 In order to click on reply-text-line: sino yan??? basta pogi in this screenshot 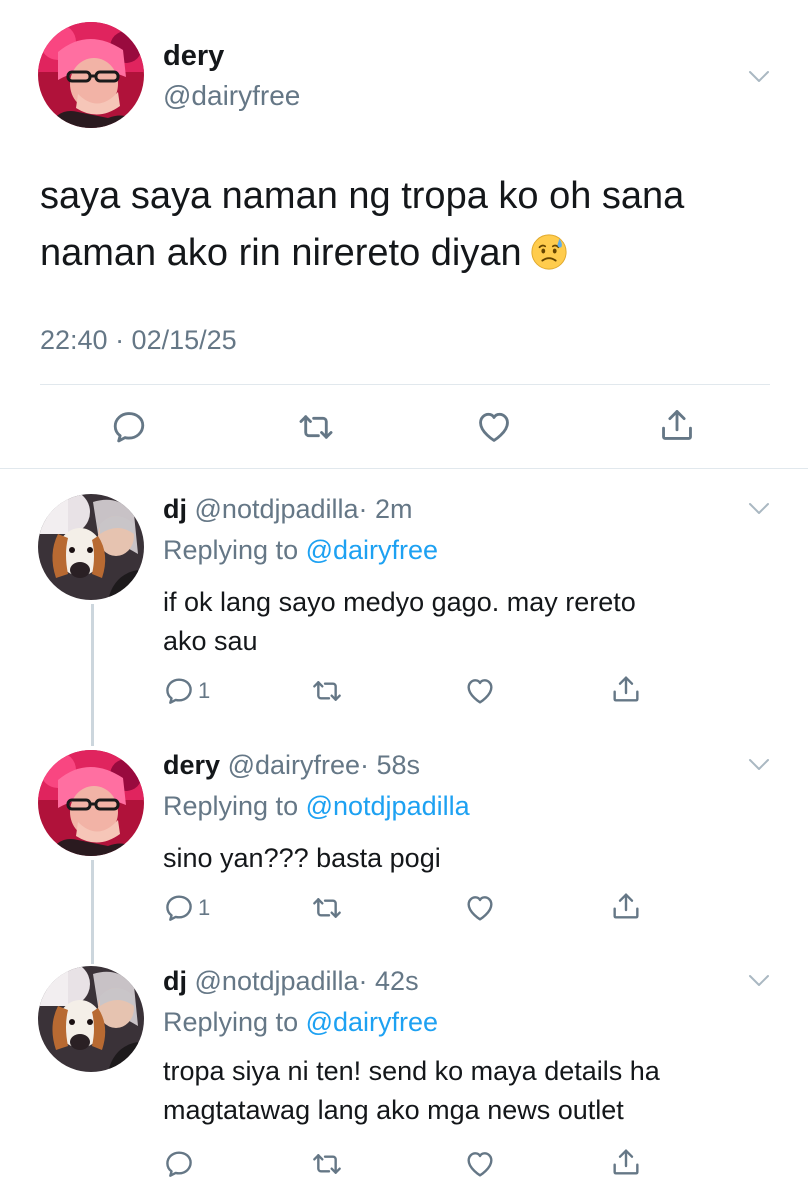, I will do `click(302, 858)`.